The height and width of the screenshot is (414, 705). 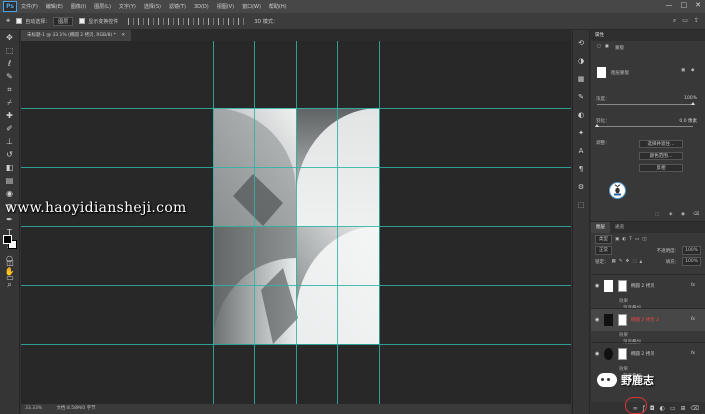 What do you see at coordinates (622, 354) in the screenshot?
I see `layer-mask-thumbnail` at bounding box center [622, 354].